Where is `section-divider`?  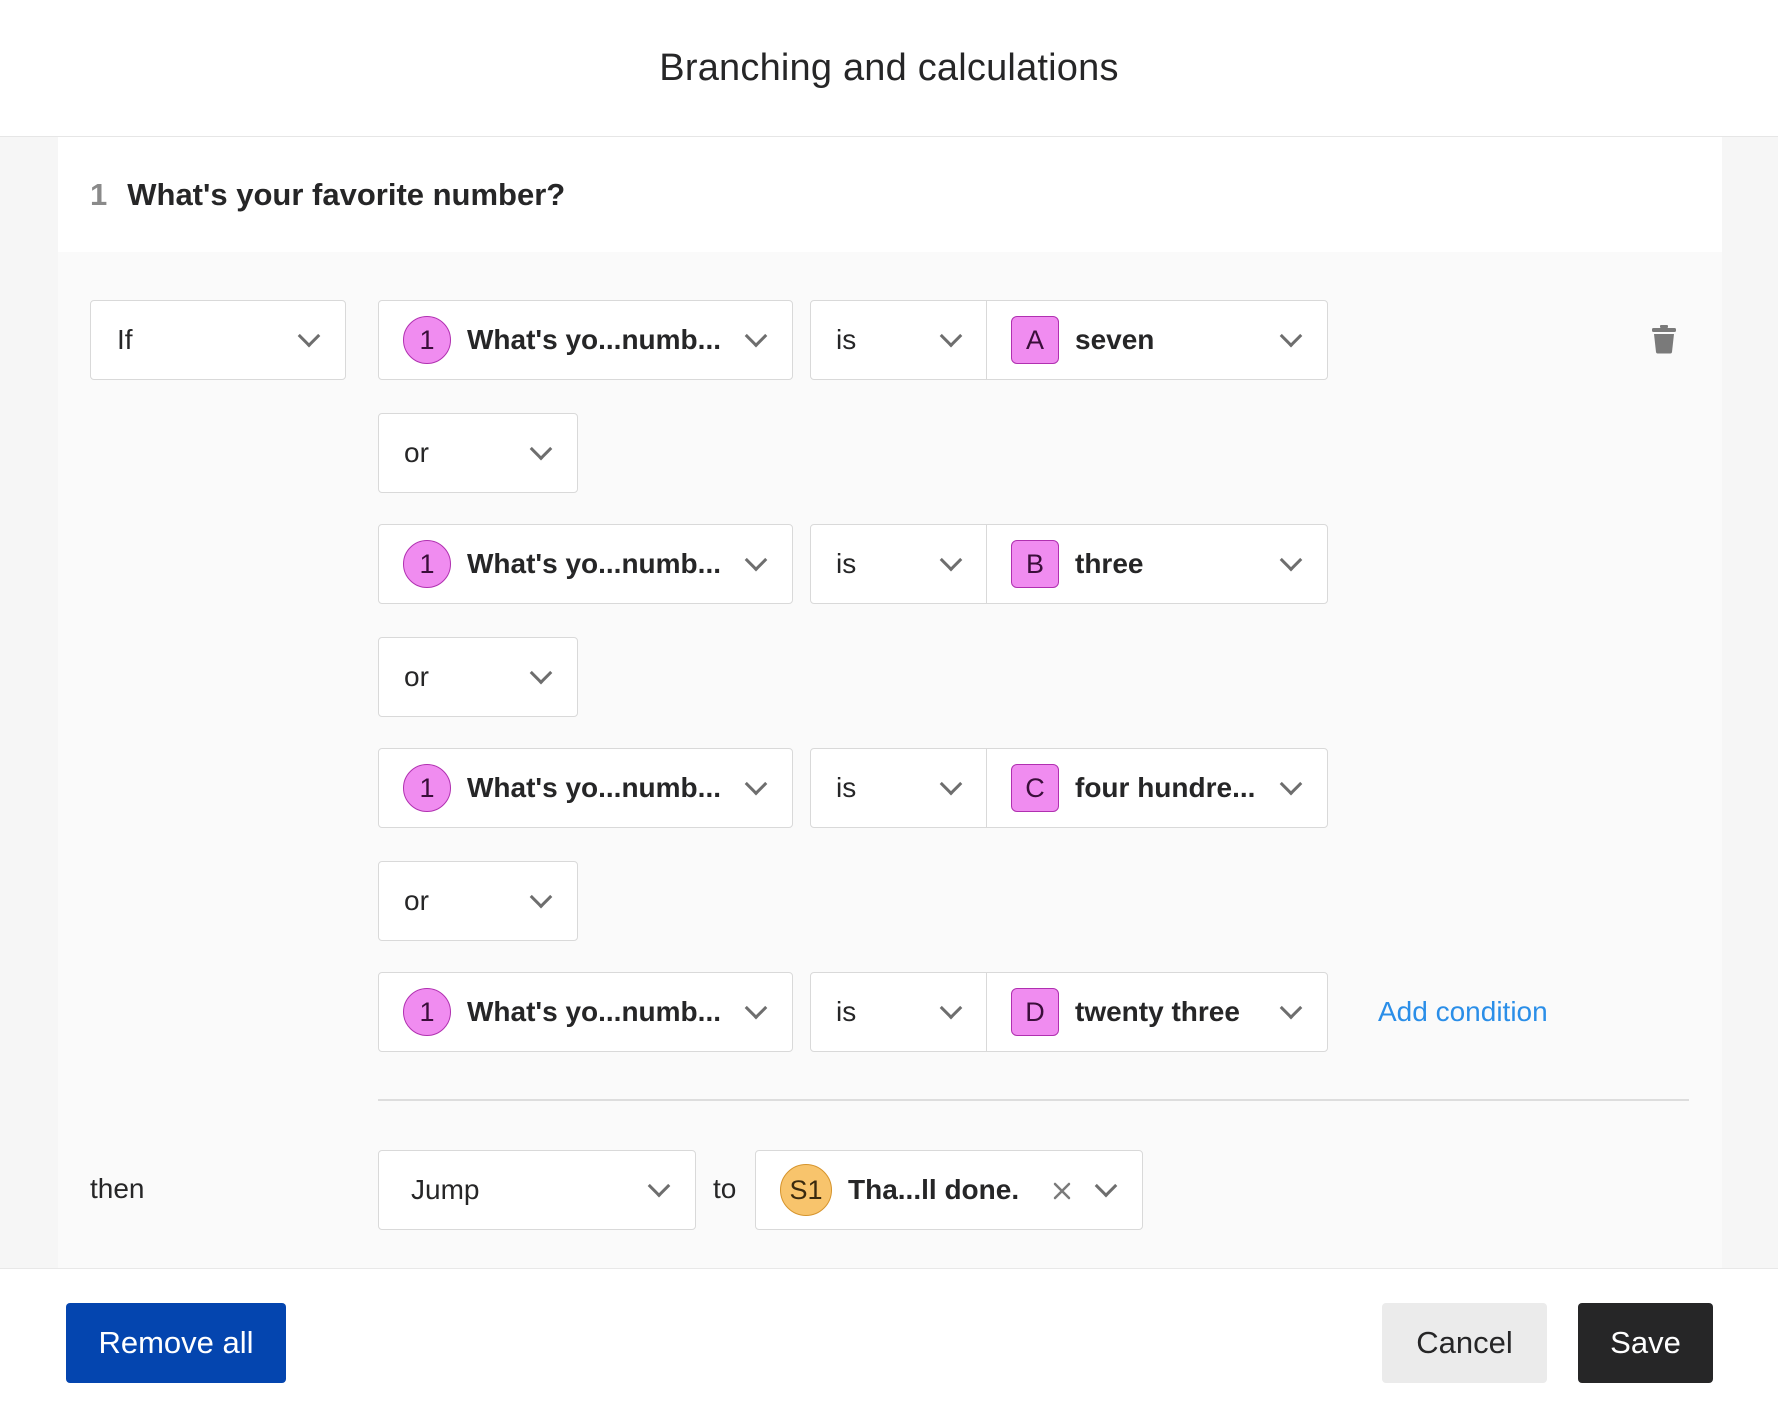 section-divider is located at coordinates (1033, 1100).